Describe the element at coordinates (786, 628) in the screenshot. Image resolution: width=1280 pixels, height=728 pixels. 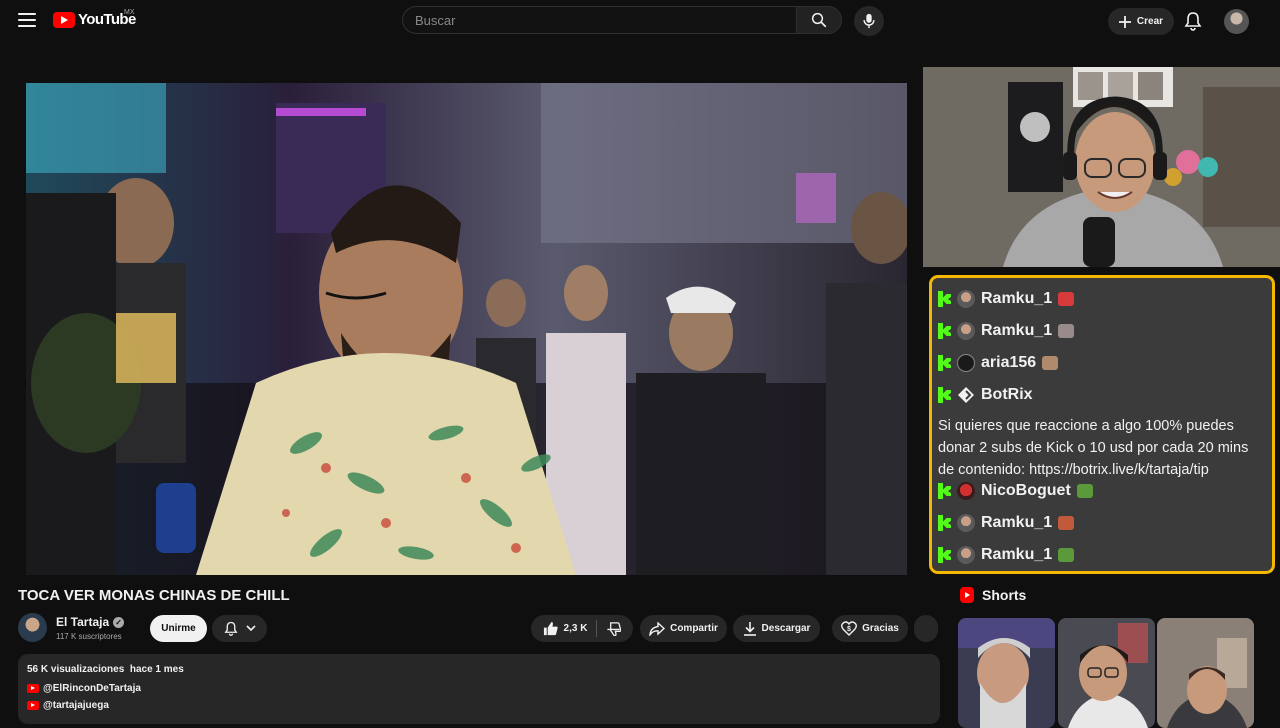
I see `download-label: Descargar` at that location.